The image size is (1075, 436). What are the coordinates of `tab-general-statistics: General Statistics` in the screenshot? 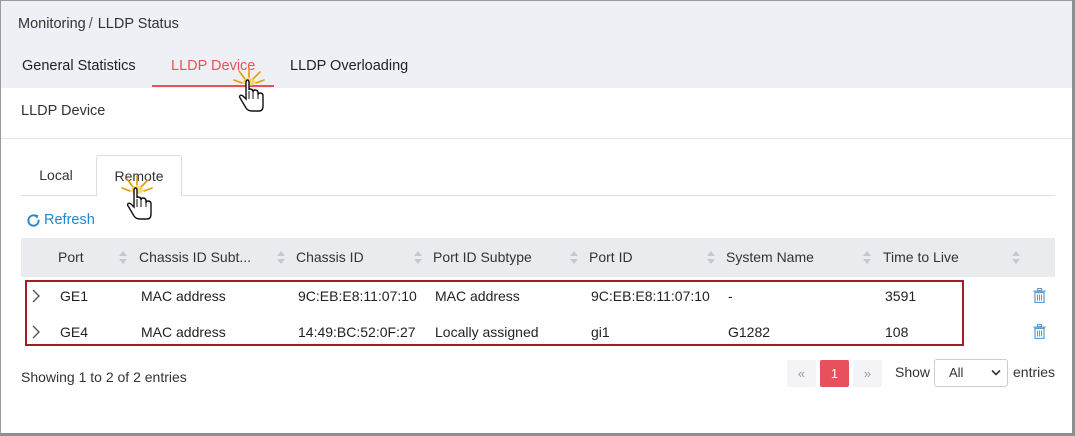 It's located at (79, 72).